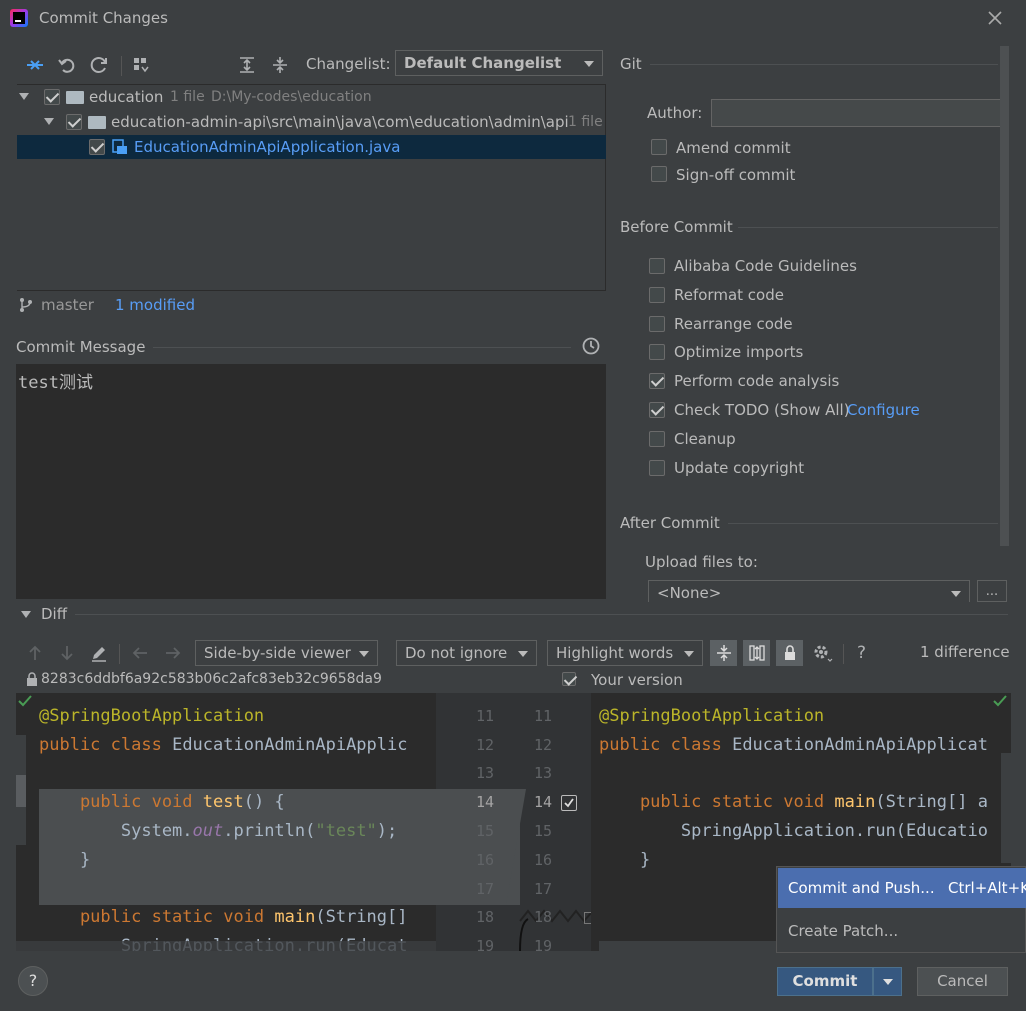  I want to click on diff-collapse-arrow-icon, so click(26, 614).